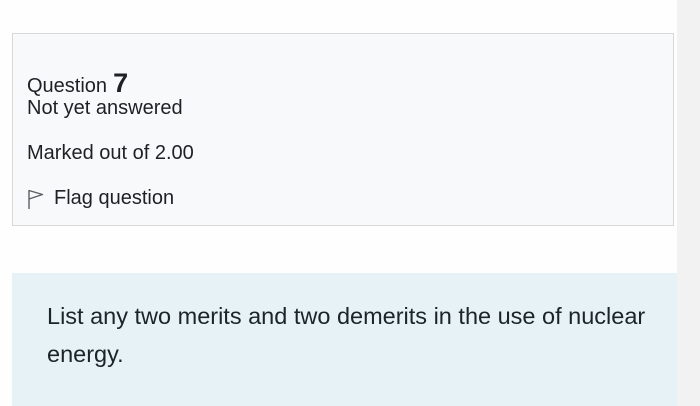 The width and height of the screenshot is (700, 406). Describe the element at coordinates (688, 203) in the screenshot. I see `page-edge` at that location.